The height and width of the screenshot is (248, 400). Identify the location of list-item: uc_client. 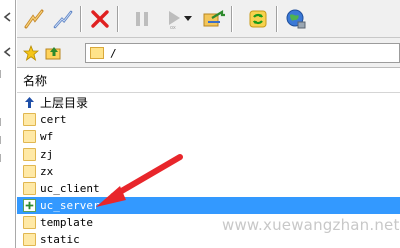
(208, 188).